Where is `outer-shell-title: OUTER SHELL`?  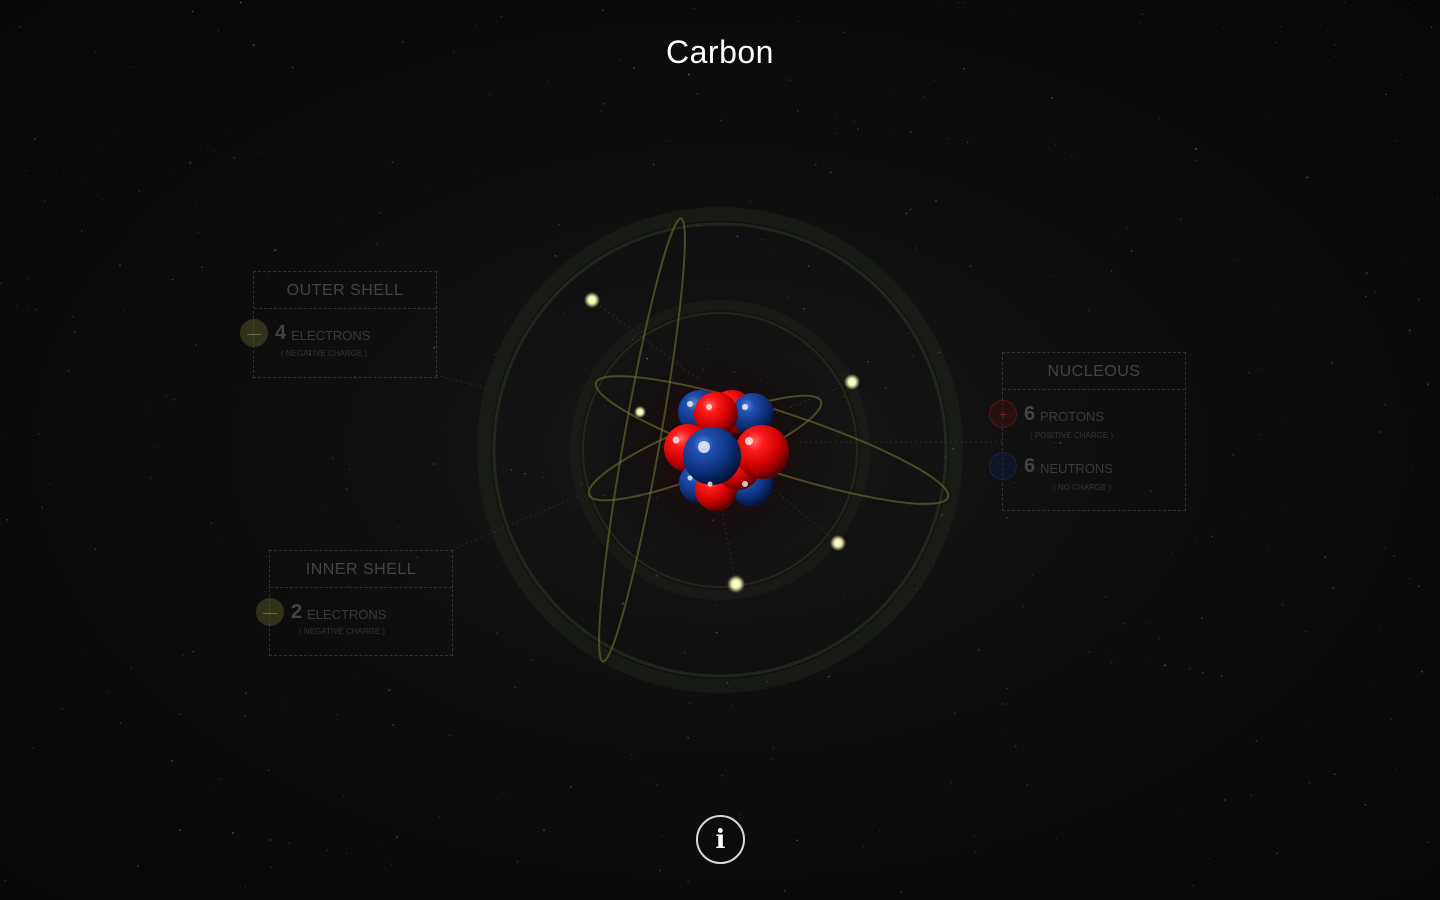 outer-shell-title: OUTER SHELL is located at coordinates (345, 290).